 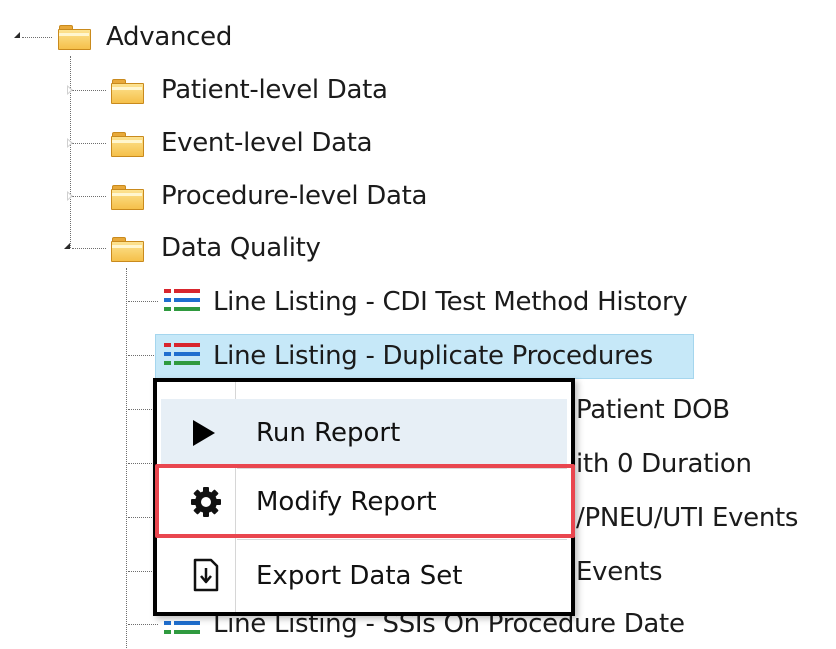 What do you see at coordinates (198, 433) in the screenshot?
I see `play-icon` at bounding box center [198, 433].